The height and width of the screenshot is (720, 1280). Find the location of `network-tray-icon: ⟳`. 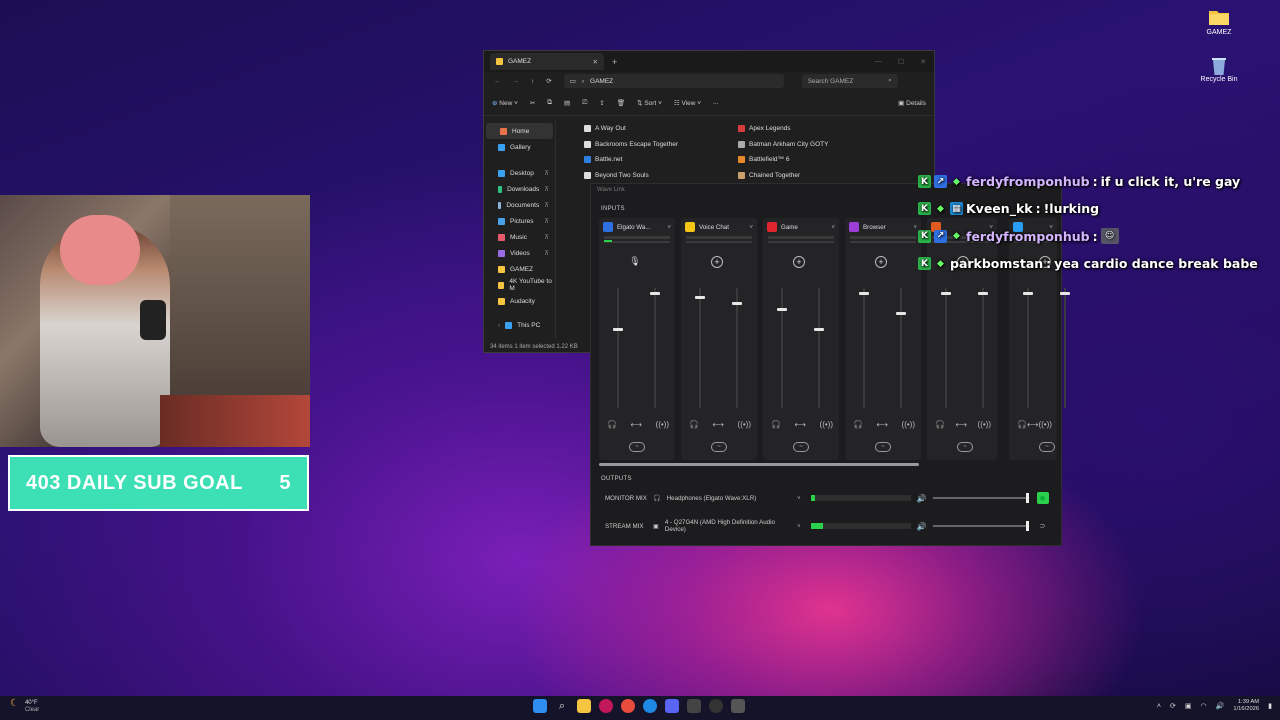

network-tray-icon: ⟳ is located at coordinates (1173, 706).